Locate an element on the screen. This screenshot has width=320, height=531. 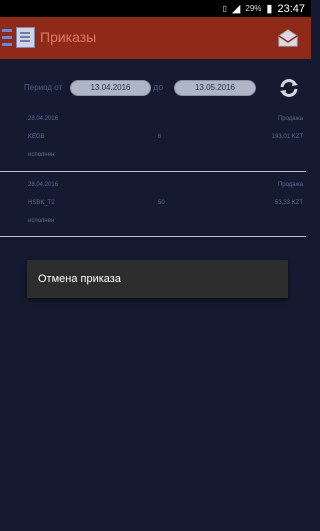
sim-icon: ▯ is located at coordinates (224, 8).